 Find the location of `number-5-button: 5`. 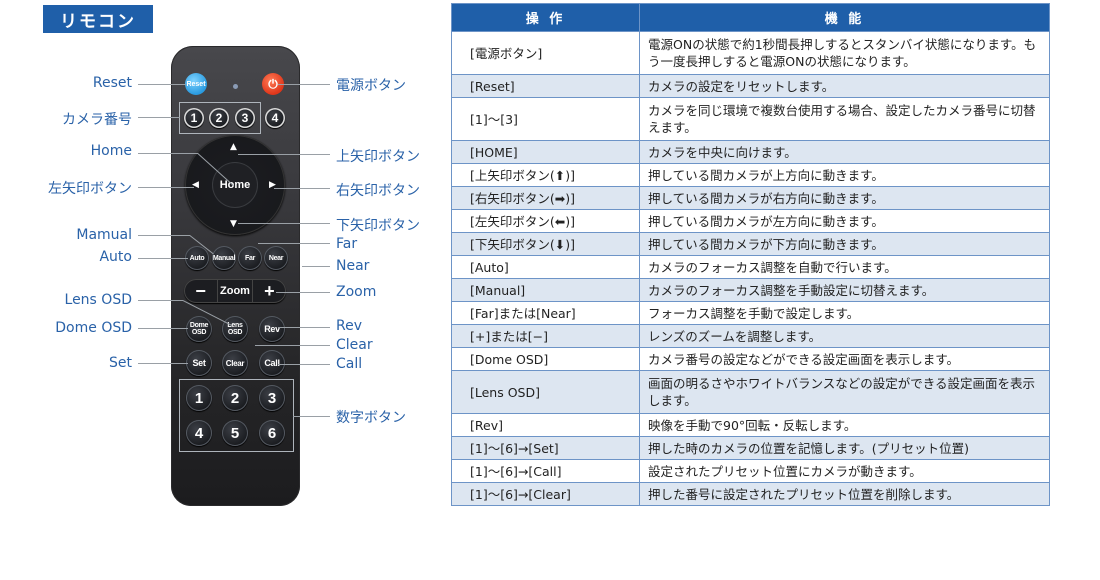

number-5-button: 5 is located at coordinates (235, 433).